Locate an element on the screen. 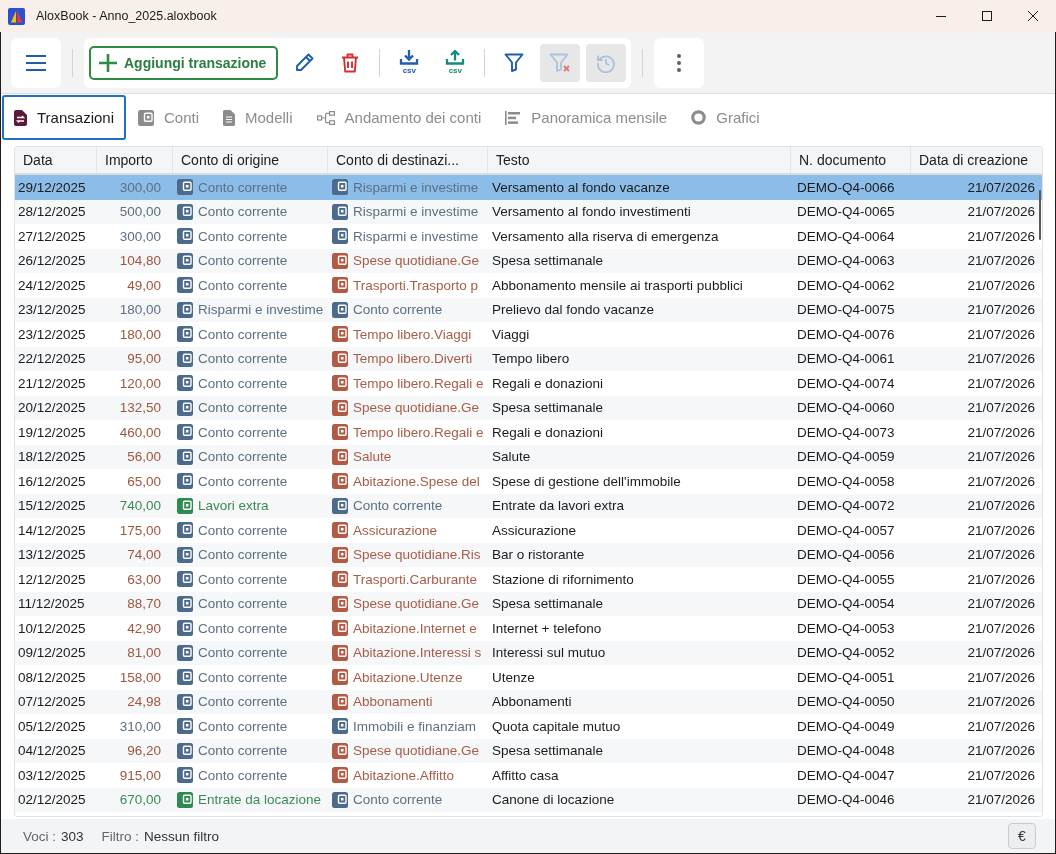 The image size is (1056, 854). table-row: 07/12/2025 24,98 Conto corrente Abbonamenti Abbonamenti DEMO-Q4-0050 21/07/2026 is located at coordinates (528, 701).